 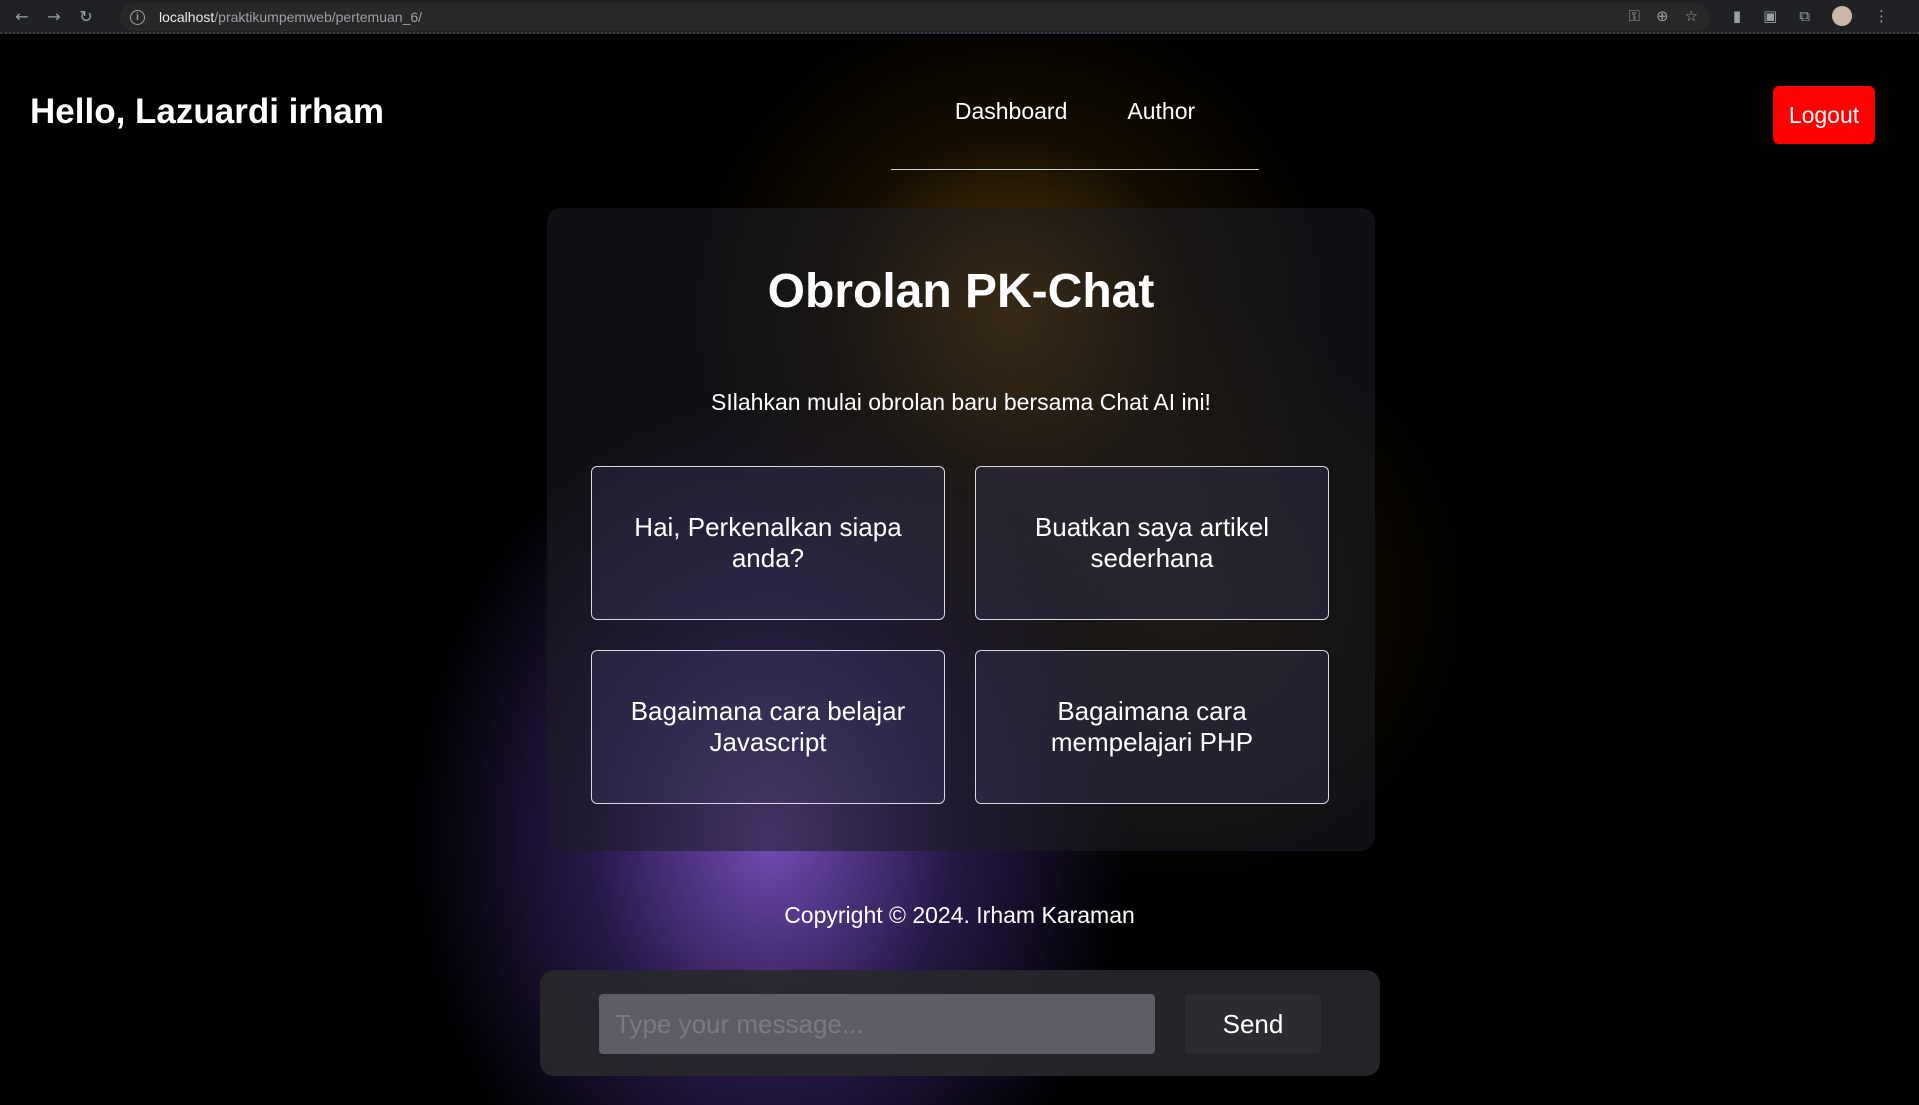 I want to click on info-icon: i, so click(x=137, y=17).